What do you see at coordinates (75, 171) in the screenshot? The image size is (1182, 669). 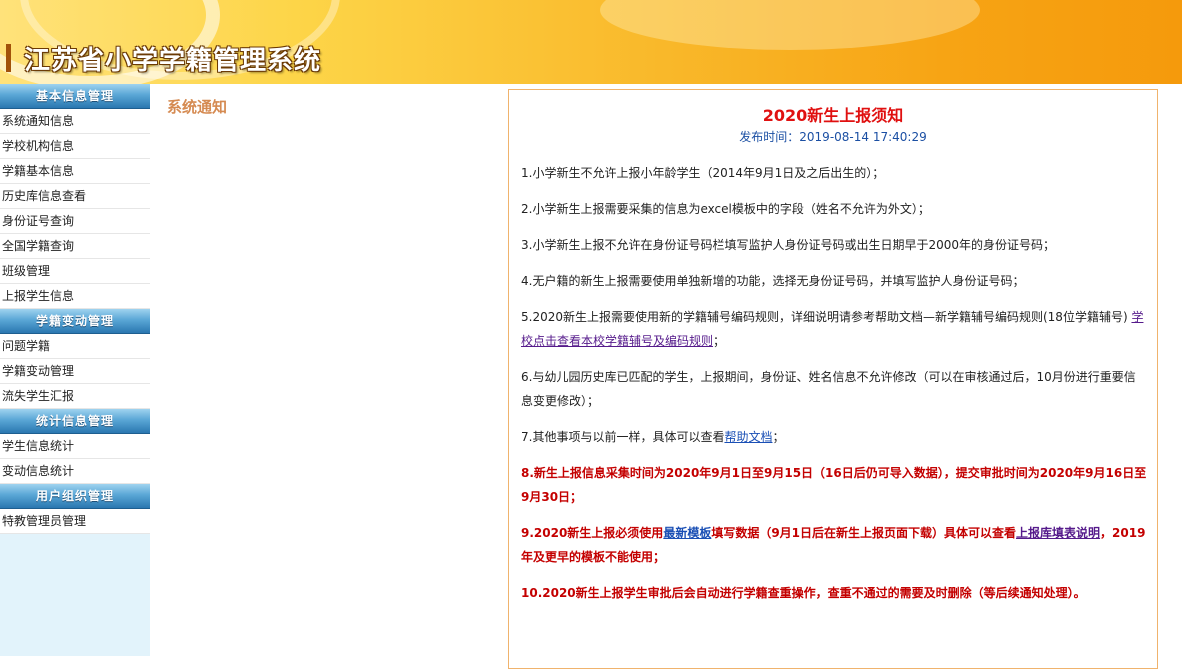 I see `sidebar-item: 学籍基本信息` at bounding box center [75, 171].